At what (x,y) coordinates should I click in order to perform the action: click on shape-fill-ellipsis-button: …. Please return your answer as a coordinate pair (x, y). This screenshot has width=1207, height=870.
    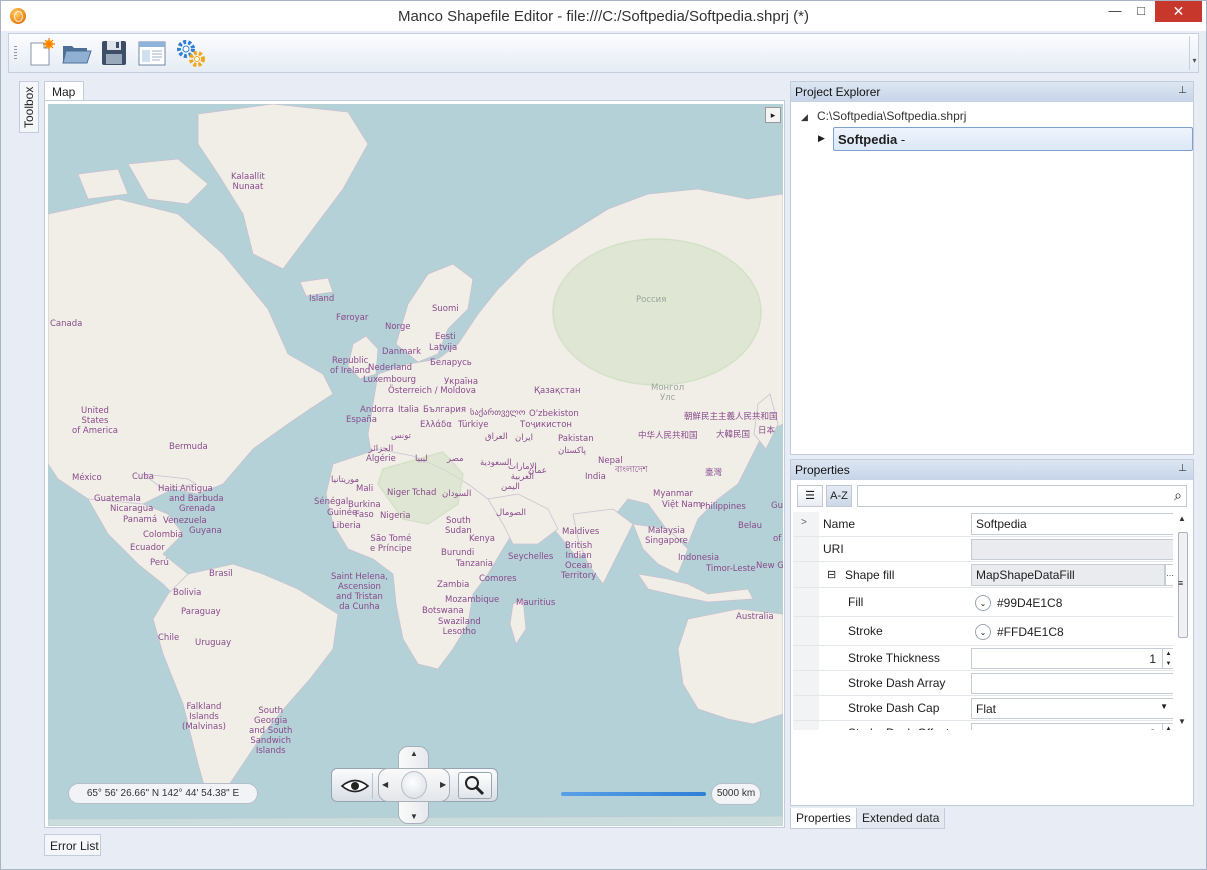
    Looking at the image, I should click on (1169, 575).